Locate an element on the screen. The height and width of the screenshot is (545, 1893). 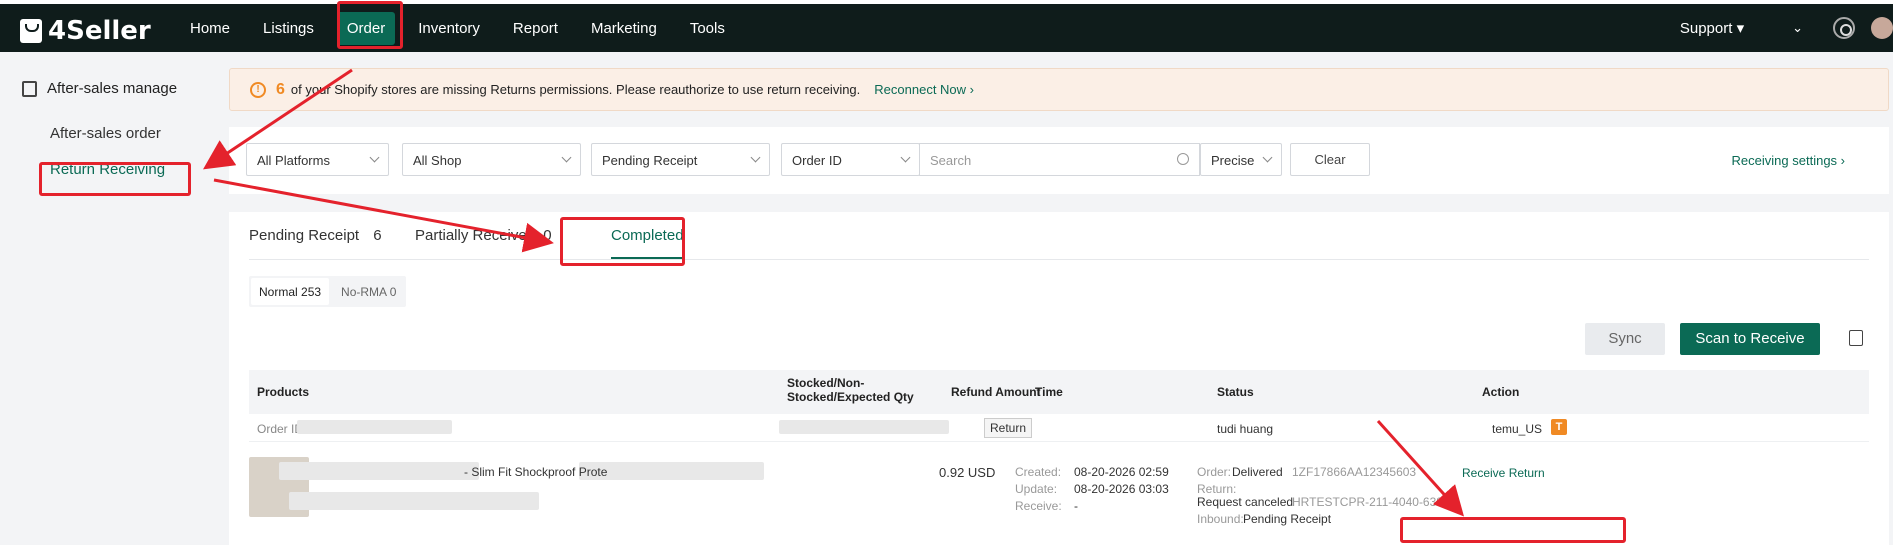
banner-count: 6 is located at coordinates (280, 89).